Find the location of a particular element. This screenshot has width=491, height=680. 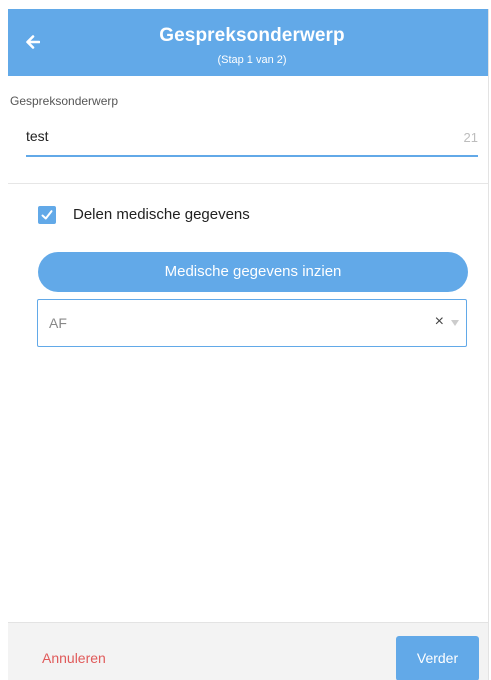

topic-field-label: Gespreksonderwerp is located at coordinates (64, 101).